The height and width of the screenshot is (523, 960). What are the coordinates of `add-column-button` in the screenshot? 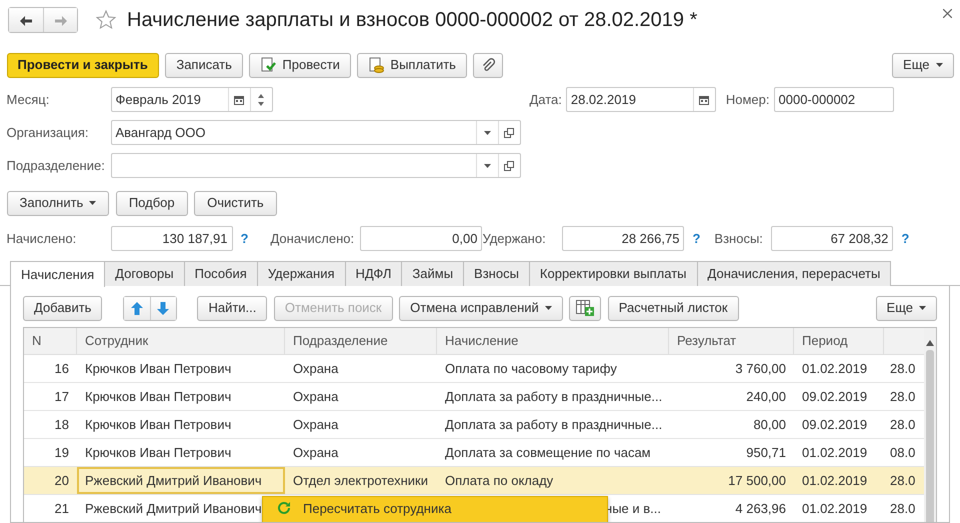 It's located at (585, 308).